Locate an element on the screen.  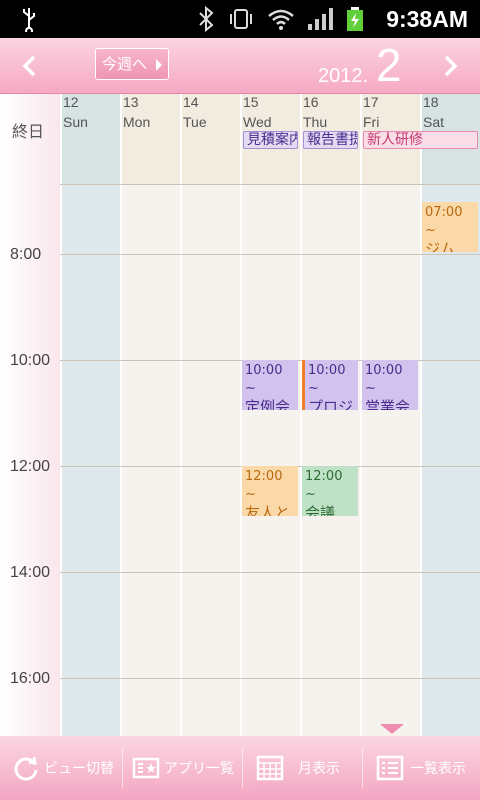
this-week-label: 今週へ is located at coordinates (125, 64).